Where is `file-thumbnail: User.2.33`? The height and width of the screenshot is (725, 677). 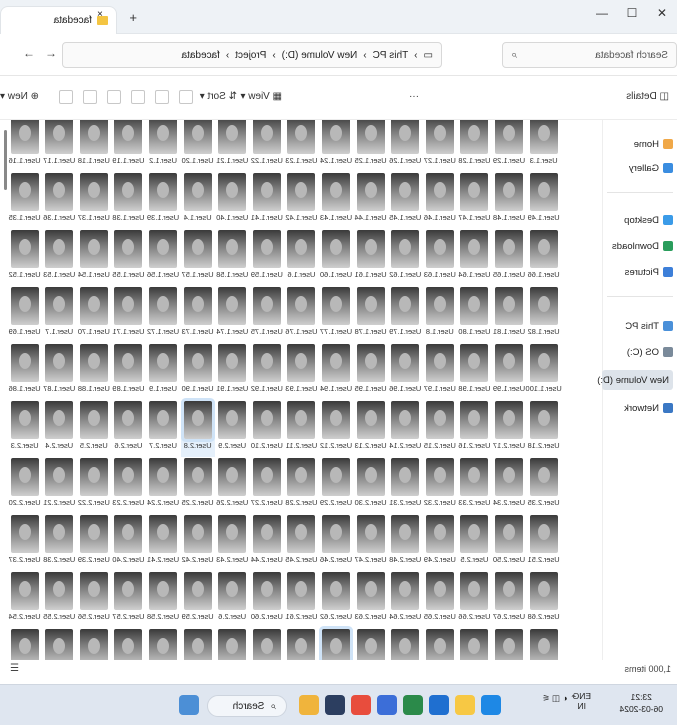
file-thumbnail: User.2.33 is located at coordinates (474, 486).